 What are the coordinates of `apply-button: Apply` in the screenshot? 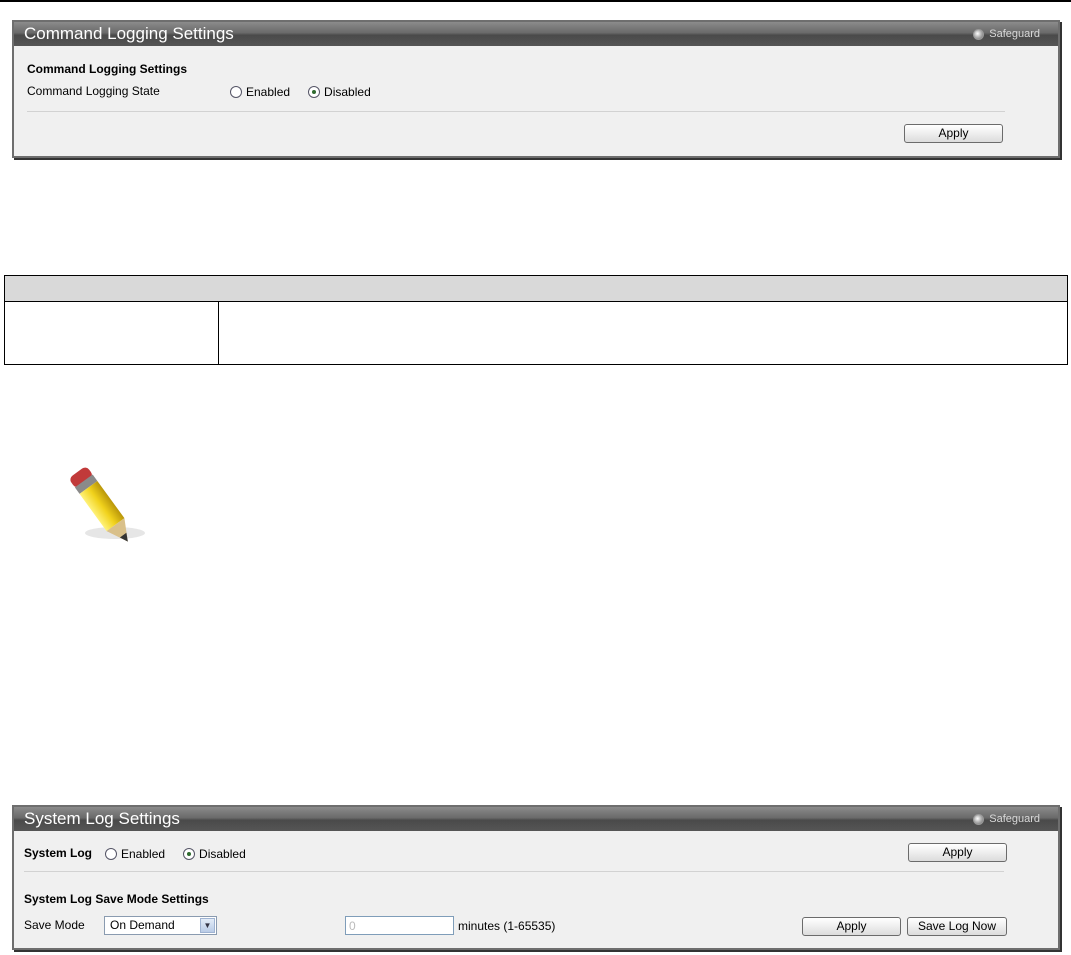 It's located at (953, 133).